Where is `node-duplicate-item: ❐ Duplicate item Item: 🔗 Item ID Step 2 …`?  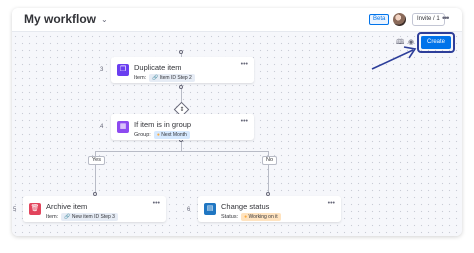
node-duplicate-item: ❐ Duplicate item Item: 🔗 Item ID Step 2 … is located at coordinates (182, 70).